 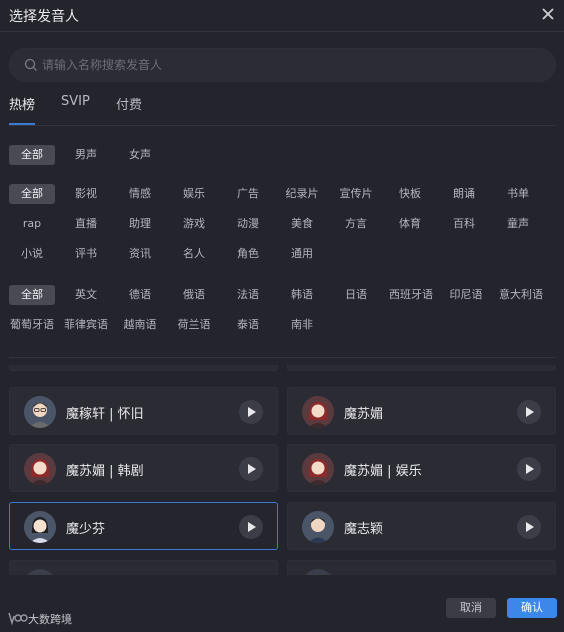 I want to click on voice-name: 魔苏媚 | 韩剧, so click(x=105, y=471).